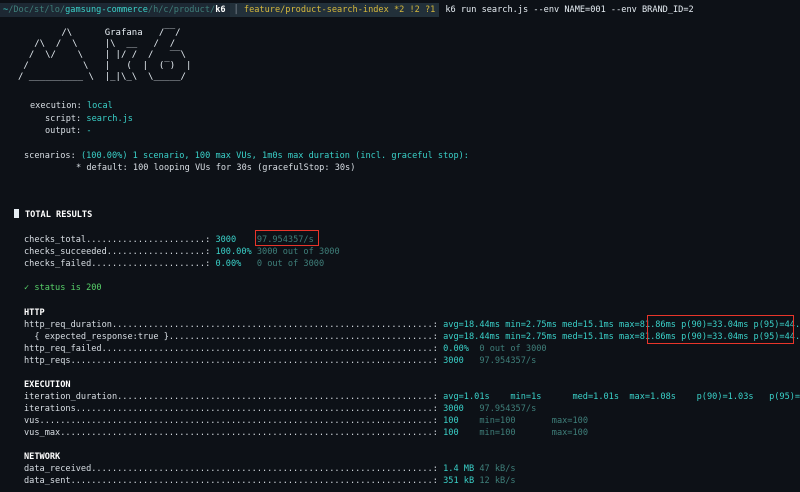  I want to click on prompt-git: │ feature/product-search-index *2 !2 ?1, so click(334, 10).